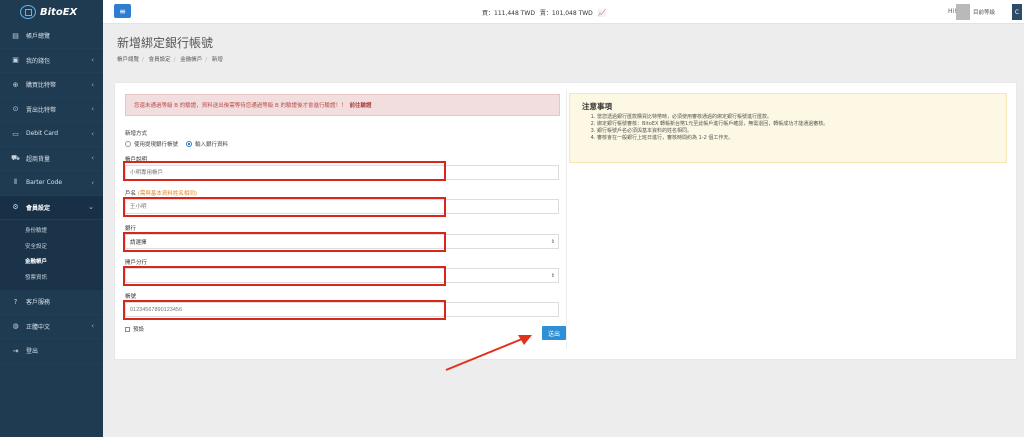 The height and width of the screenshot is (437, 1024). I want to click on sidebar-subitem-financial-account: 金融帳戶, so click(51, 263).